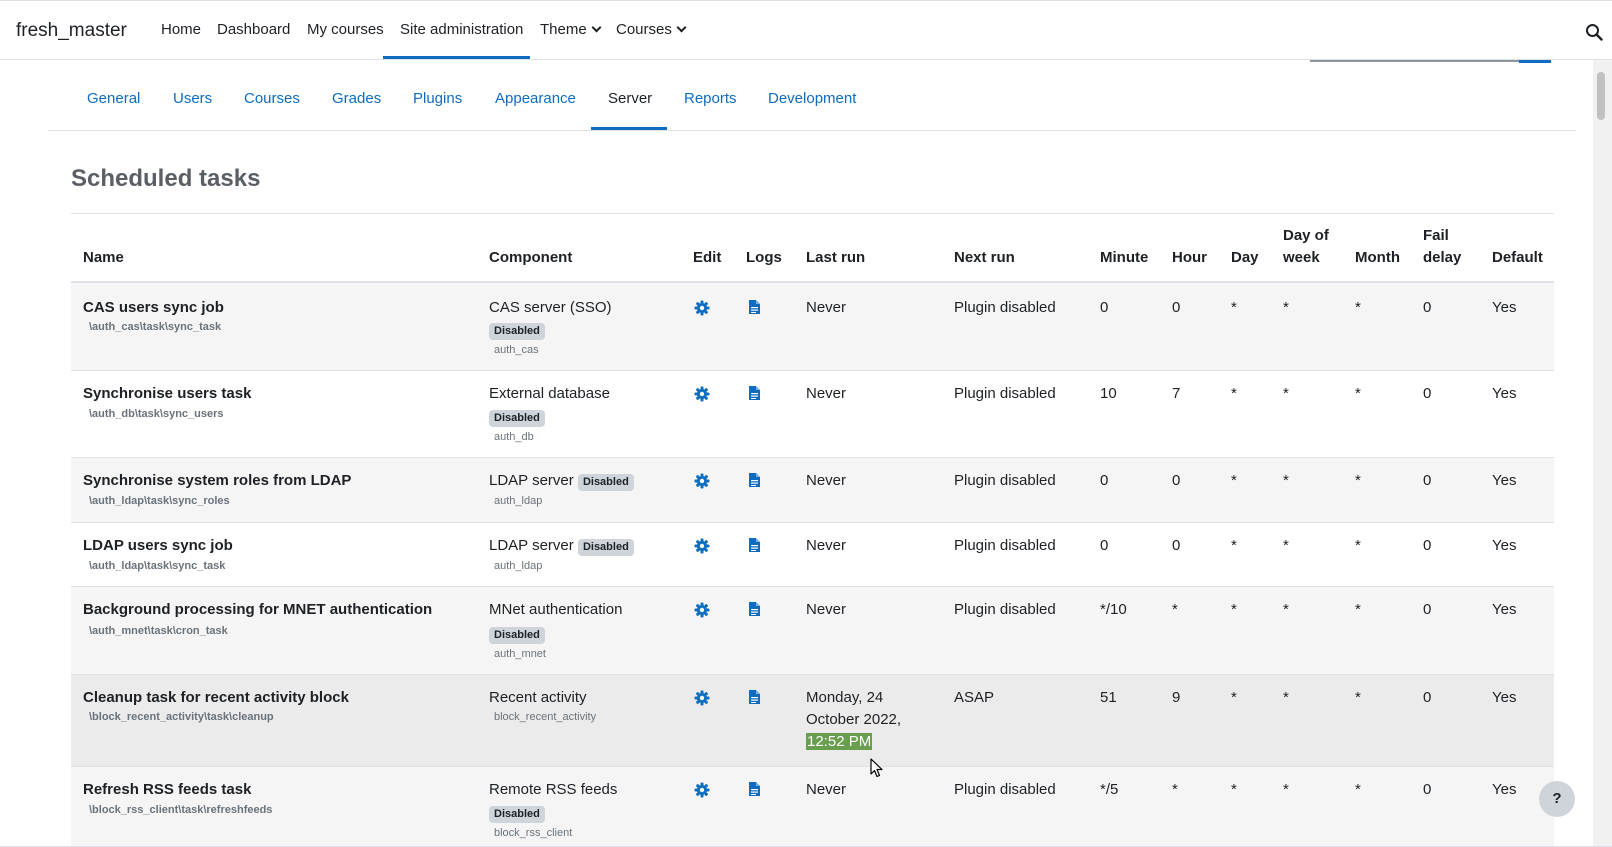 Image resolution: width=1612 pixels, height=847 pixels. What do you see at coordinates (71, 31) in the screenshot?
I see `site-brand: fresh_master` at bounding box center [71, 31].